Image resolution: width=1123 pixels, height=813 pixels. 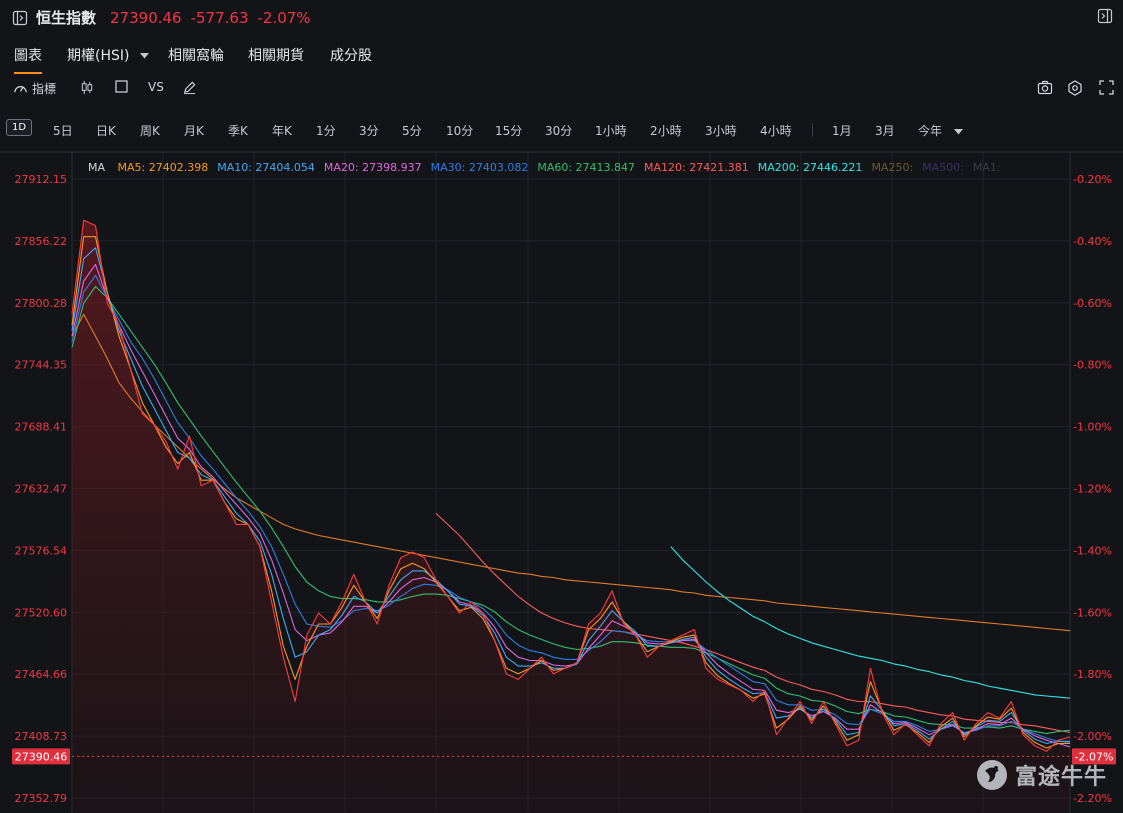 I want to click on y-right-tick-label: -0.60%, so click(x=1092, y=303).